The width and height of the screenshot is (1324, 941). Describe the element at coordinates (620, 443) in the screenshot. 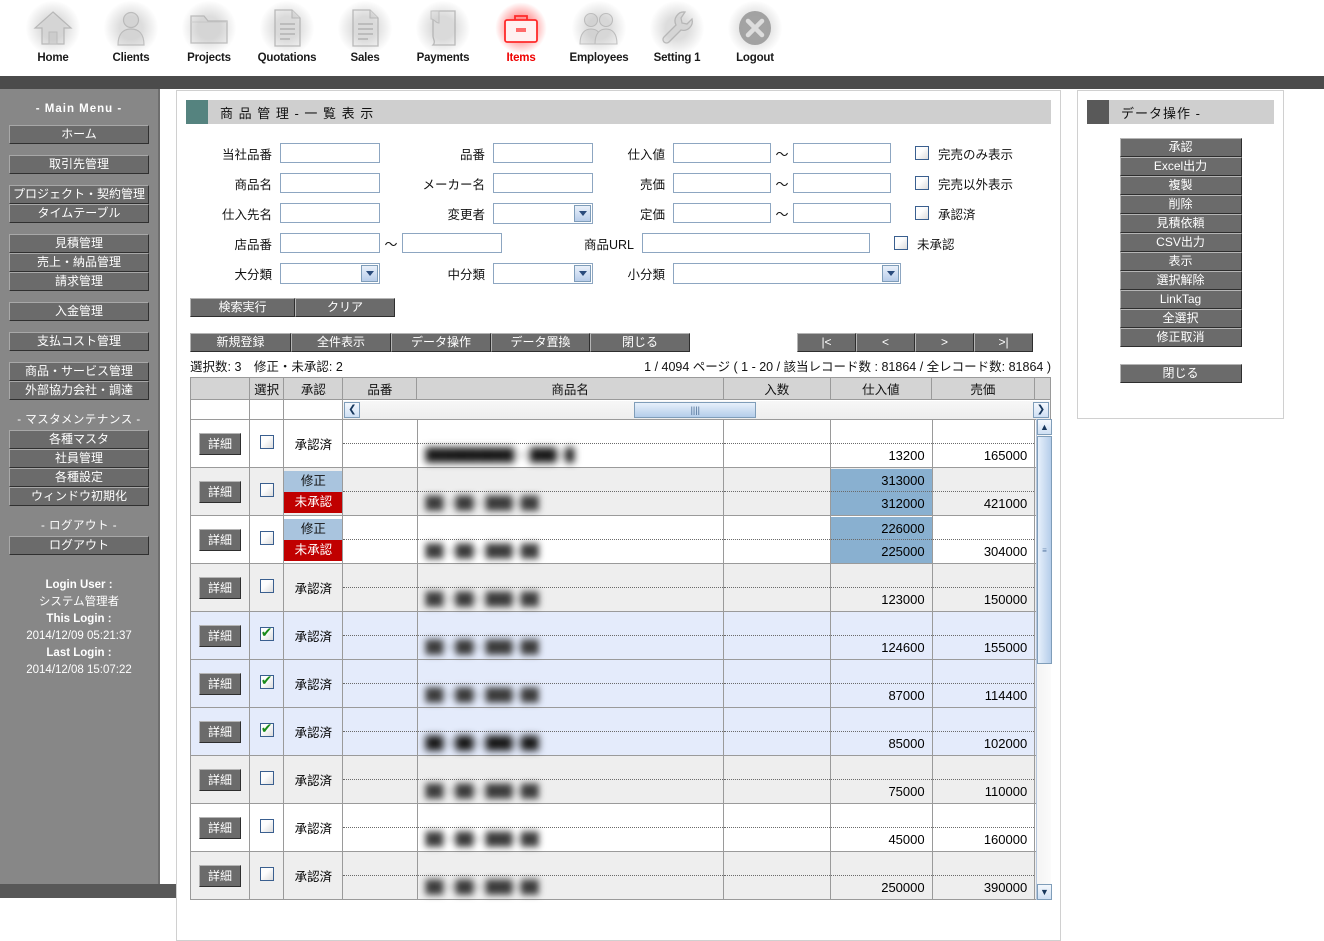

I see `table-row: 詳細 承認済 ██████████ ─ ███─█ 13200 165000` at that location.